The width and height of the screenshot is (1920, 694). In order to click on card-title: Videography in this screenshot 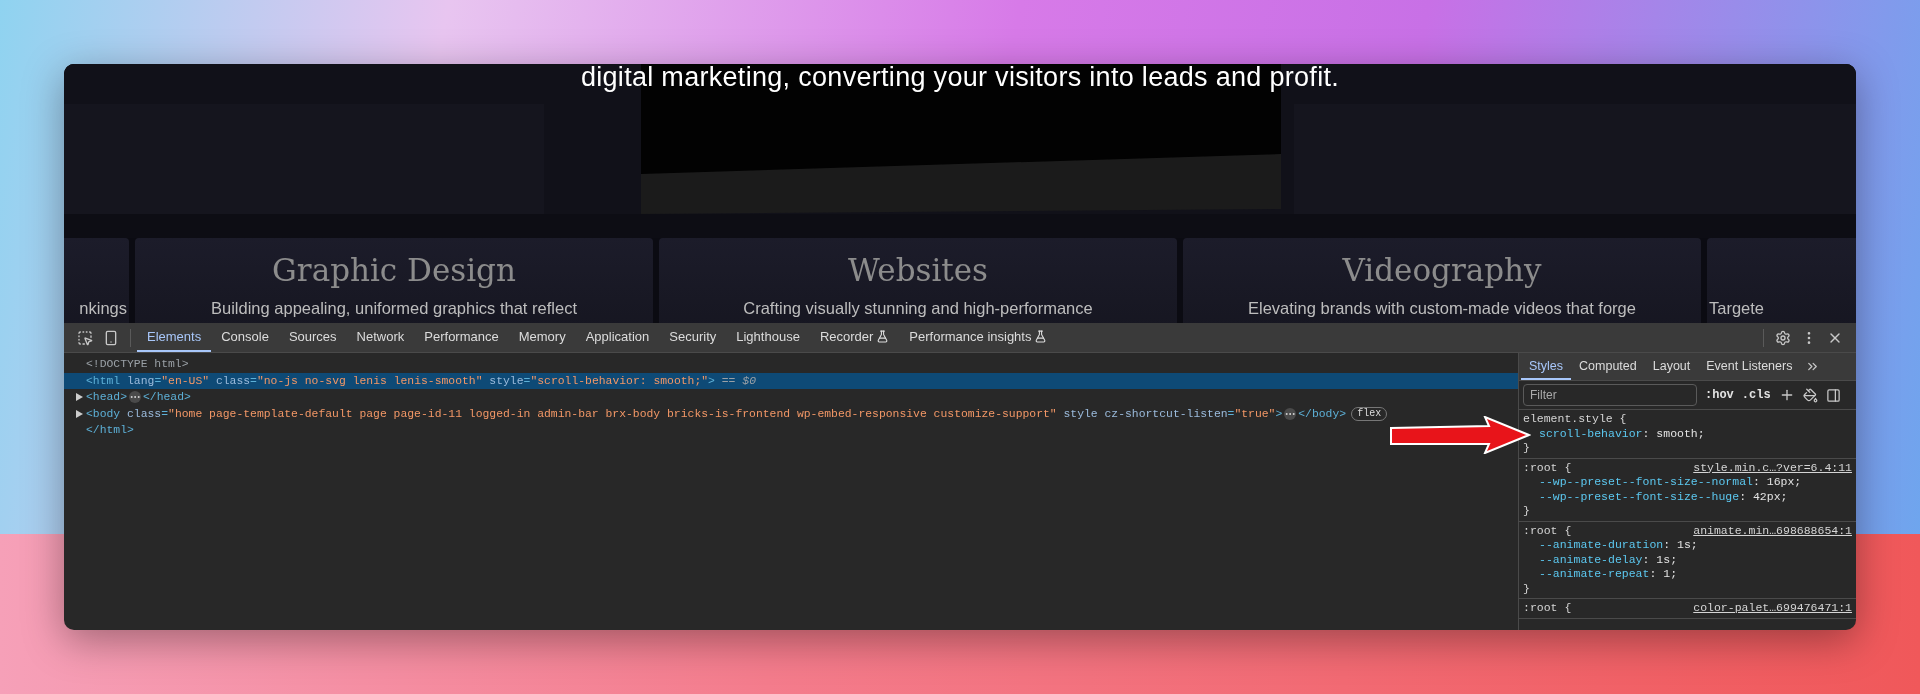, I will do `click(1442, 271)`.